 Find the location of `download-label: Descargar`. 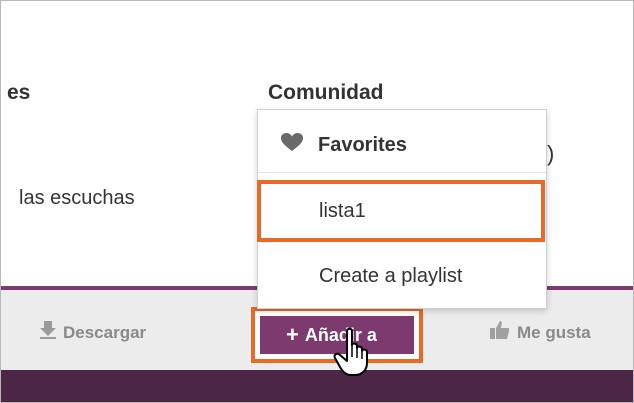

download-label: Descargar is located at coordinates (105, 332).